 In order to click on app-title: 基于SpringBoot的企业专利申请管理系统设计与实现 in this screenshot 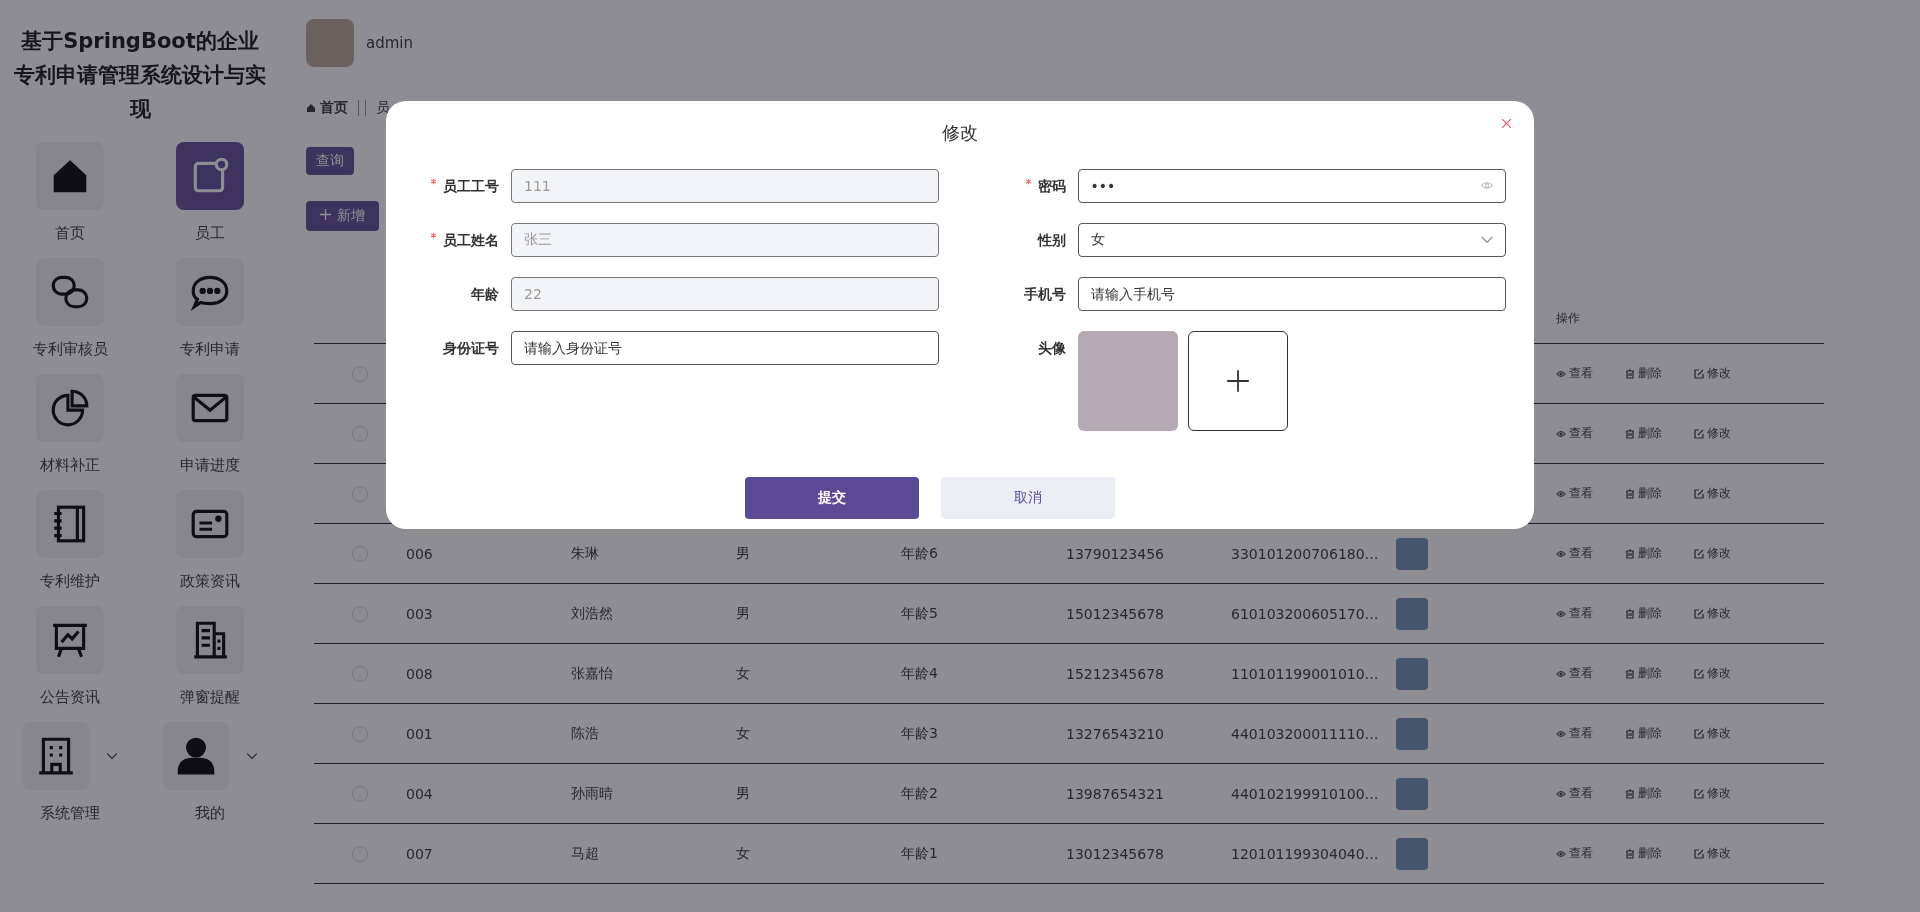, I will do `click(140, 75)`.